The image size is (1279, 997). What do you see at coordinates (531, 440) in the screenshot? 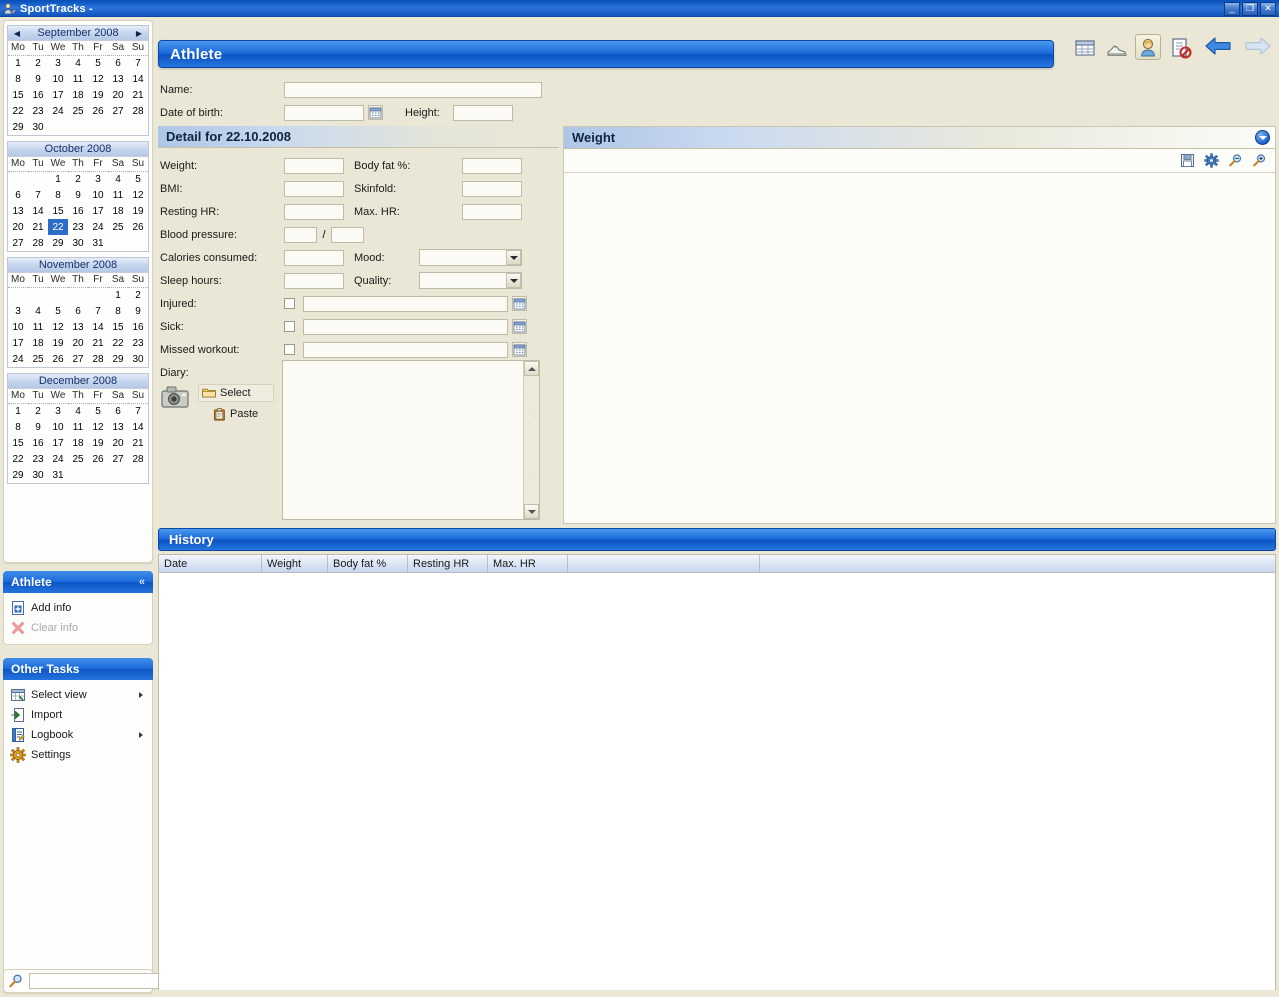
I see `scrollbar-track` at bounding box center [531, 440].